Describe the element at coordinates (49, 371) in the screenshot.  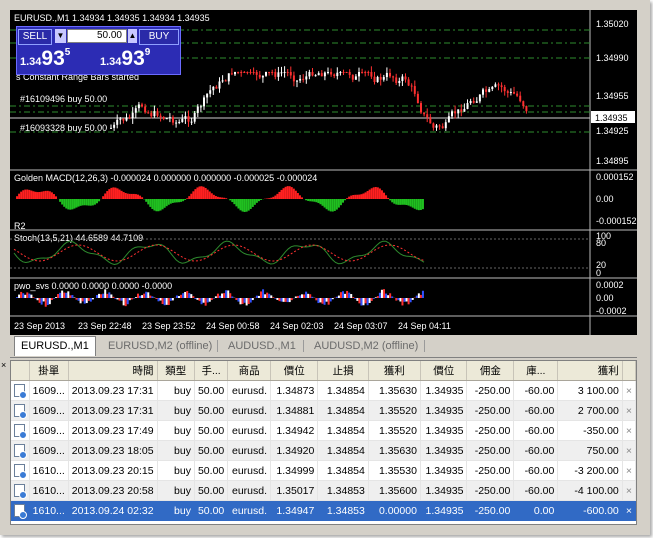
I see `col-header-order: 掛單` at that location.